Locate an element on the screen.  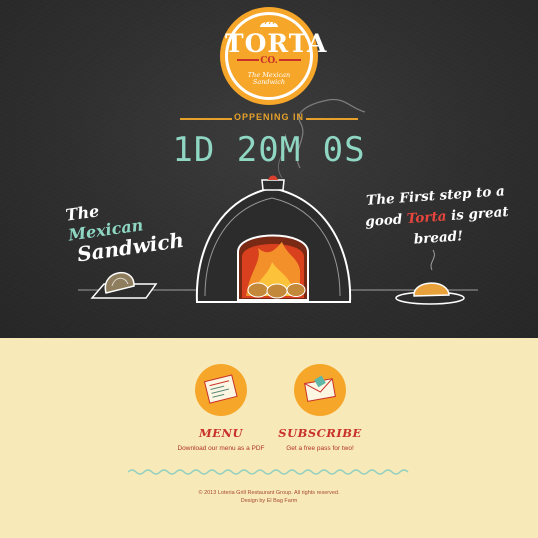
right-caption-good: good is located at coordinates (383, 220).